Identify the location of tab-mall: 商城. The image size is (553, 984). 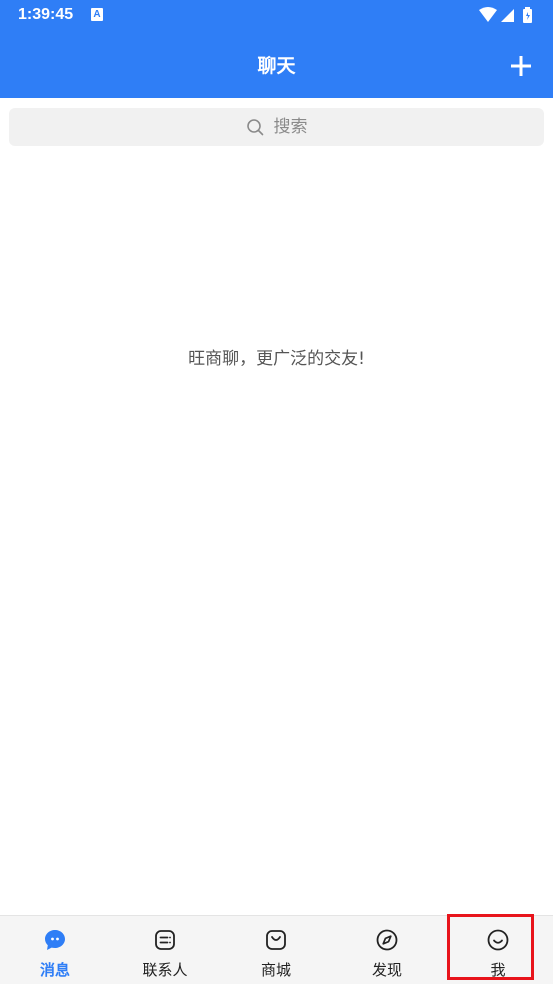
(276, 950).